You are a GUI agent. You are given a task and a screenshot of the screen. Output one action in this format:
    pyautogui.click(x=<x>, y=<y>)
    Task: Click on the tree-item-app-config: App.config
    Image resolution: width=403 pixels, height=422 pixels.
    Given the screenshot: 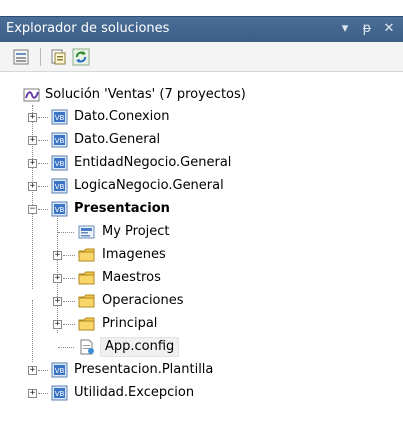 What is the action you would take?
    pyautogui.click(x=201, y=347)
    